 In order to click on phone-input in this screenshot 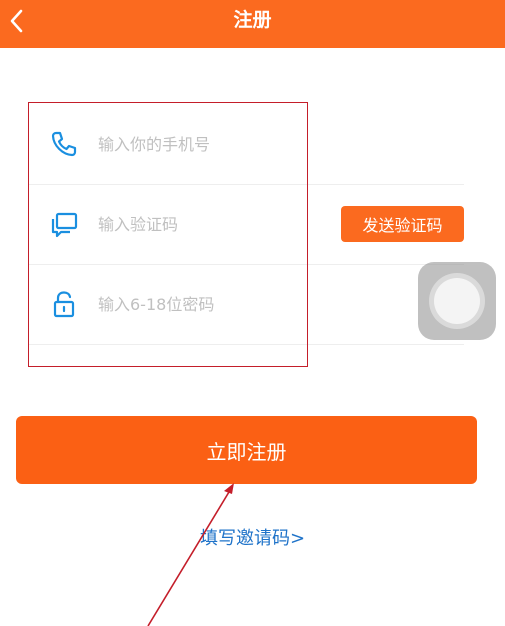, I will do `click(218, 144)`.